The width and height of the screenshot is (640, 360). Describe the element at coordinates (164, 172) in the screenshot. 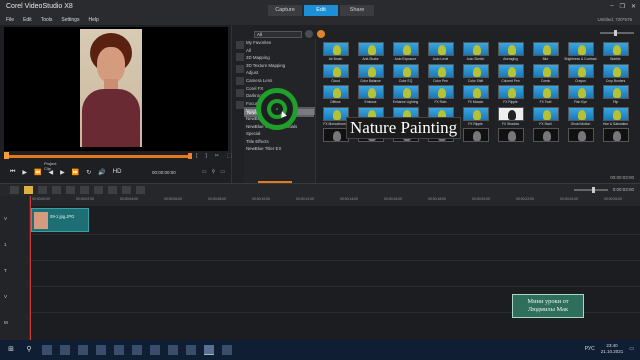

I see `player-timecode: 00:00:00:00` at that location.